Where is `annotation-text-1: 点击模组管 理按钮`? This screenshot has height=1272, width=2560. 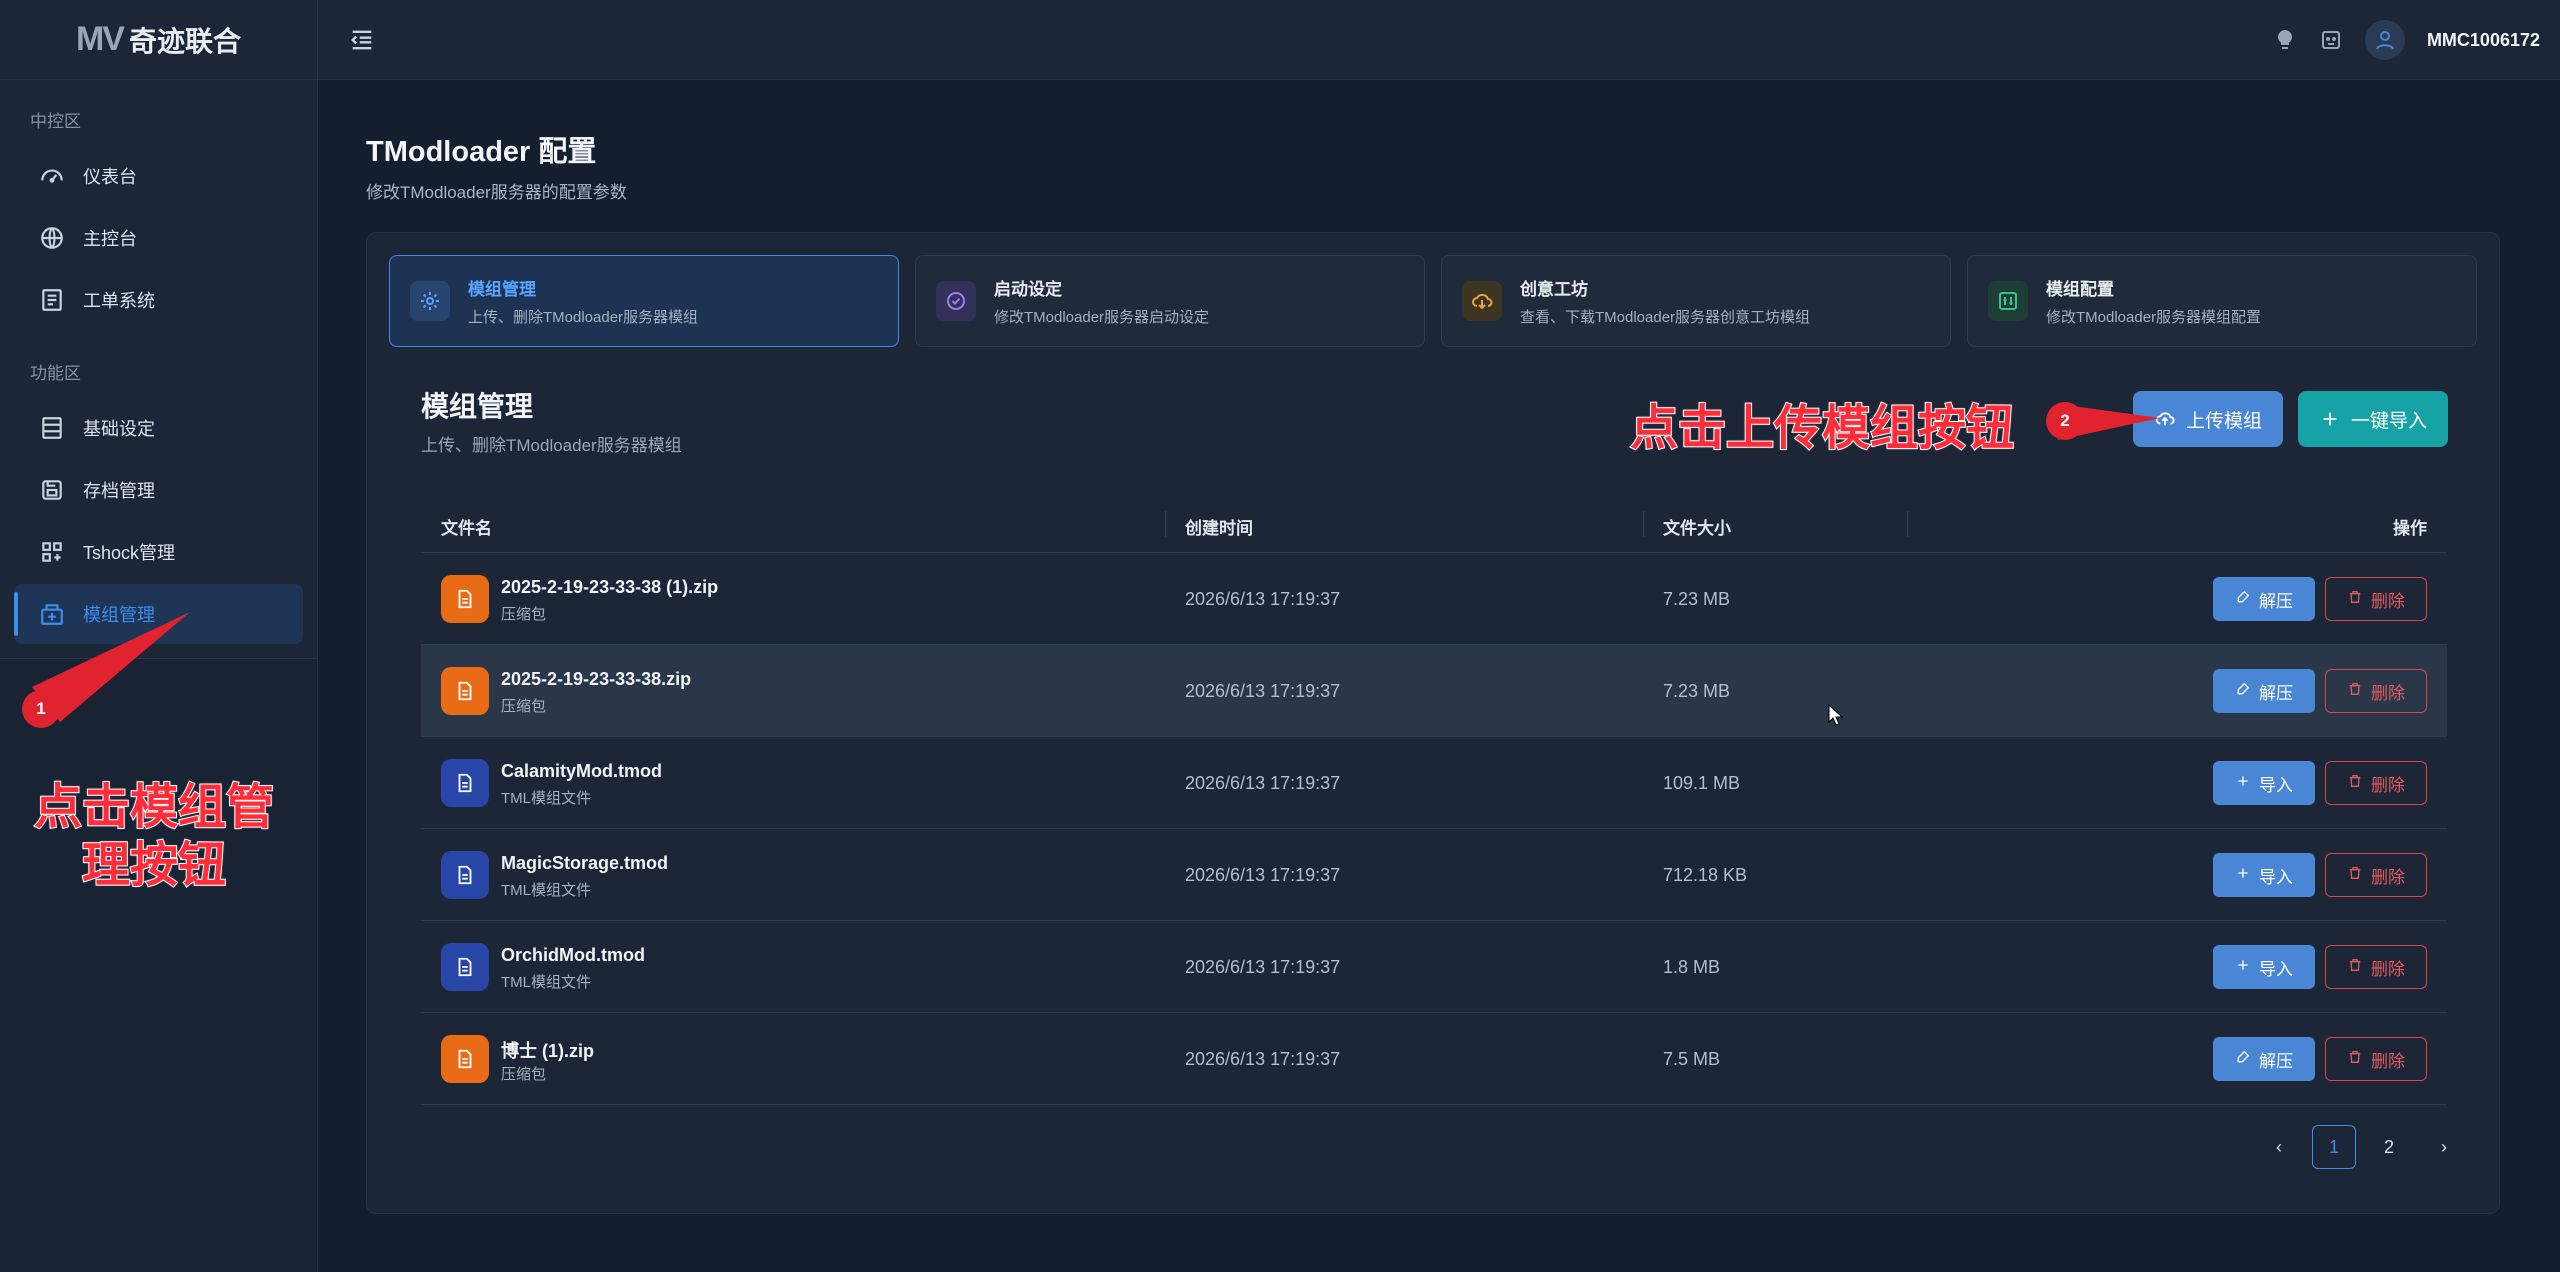 annotation-text-1: 点击模组管 理按钮 is located at coordinates (154, 836).